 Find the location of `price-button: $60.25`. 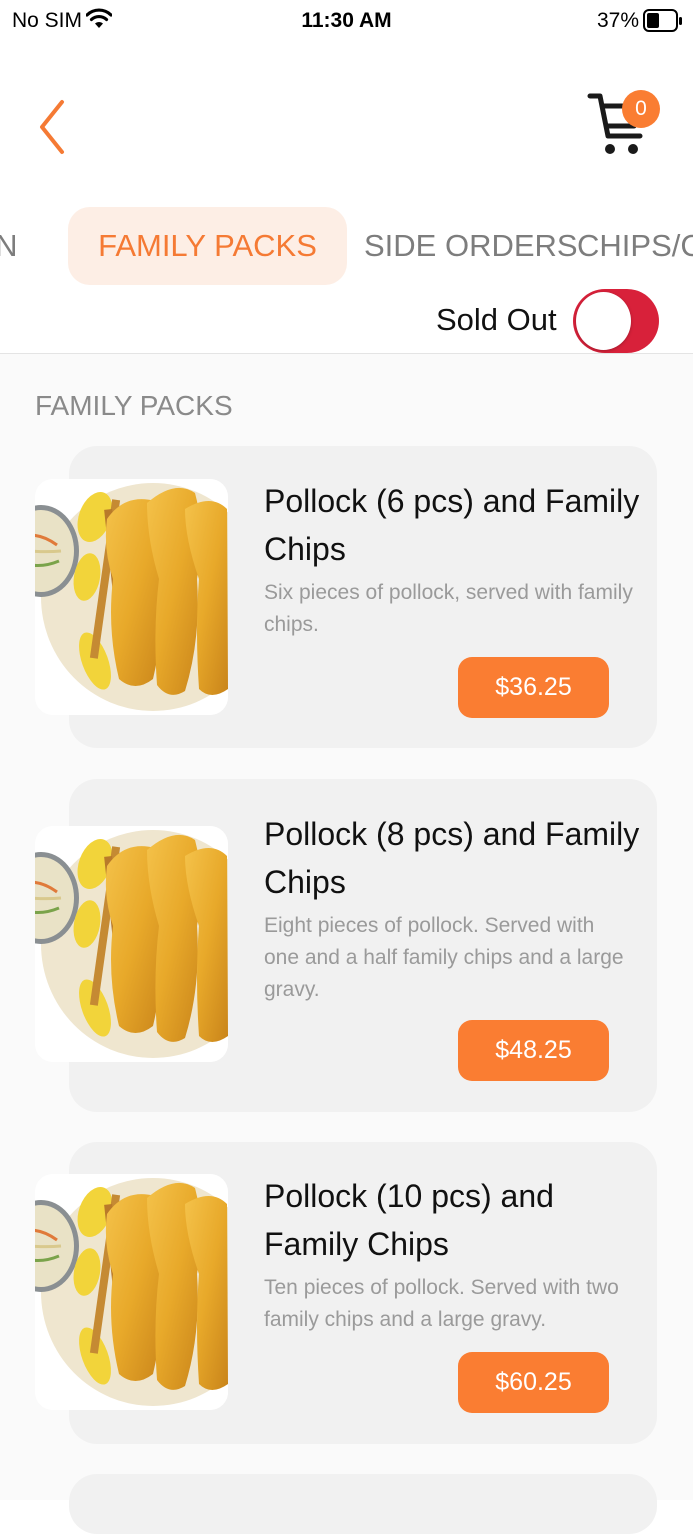

price-button: $60.25 is located at coordinates (533, 1382).